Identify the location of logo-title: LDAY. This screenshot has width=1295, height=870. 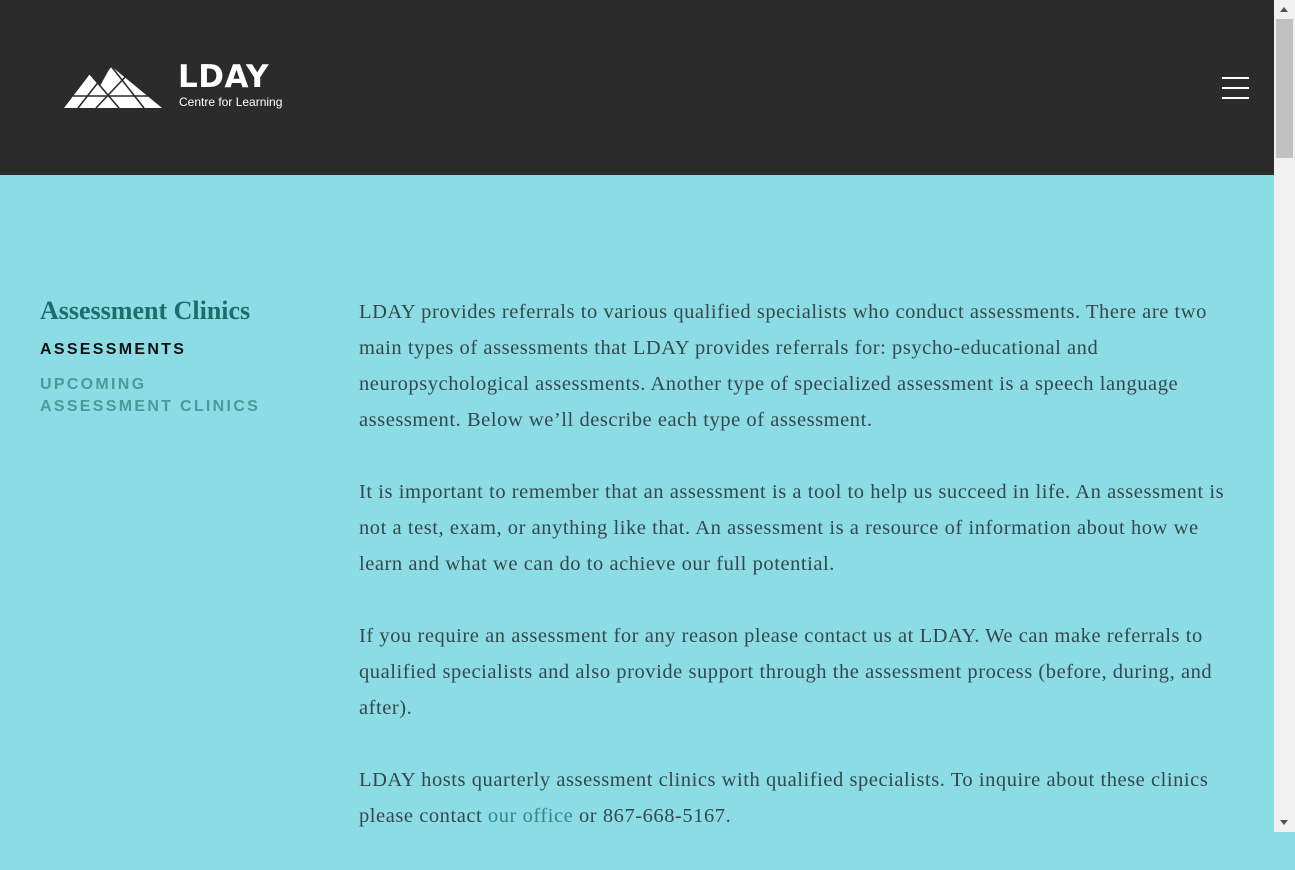
(223, 77).